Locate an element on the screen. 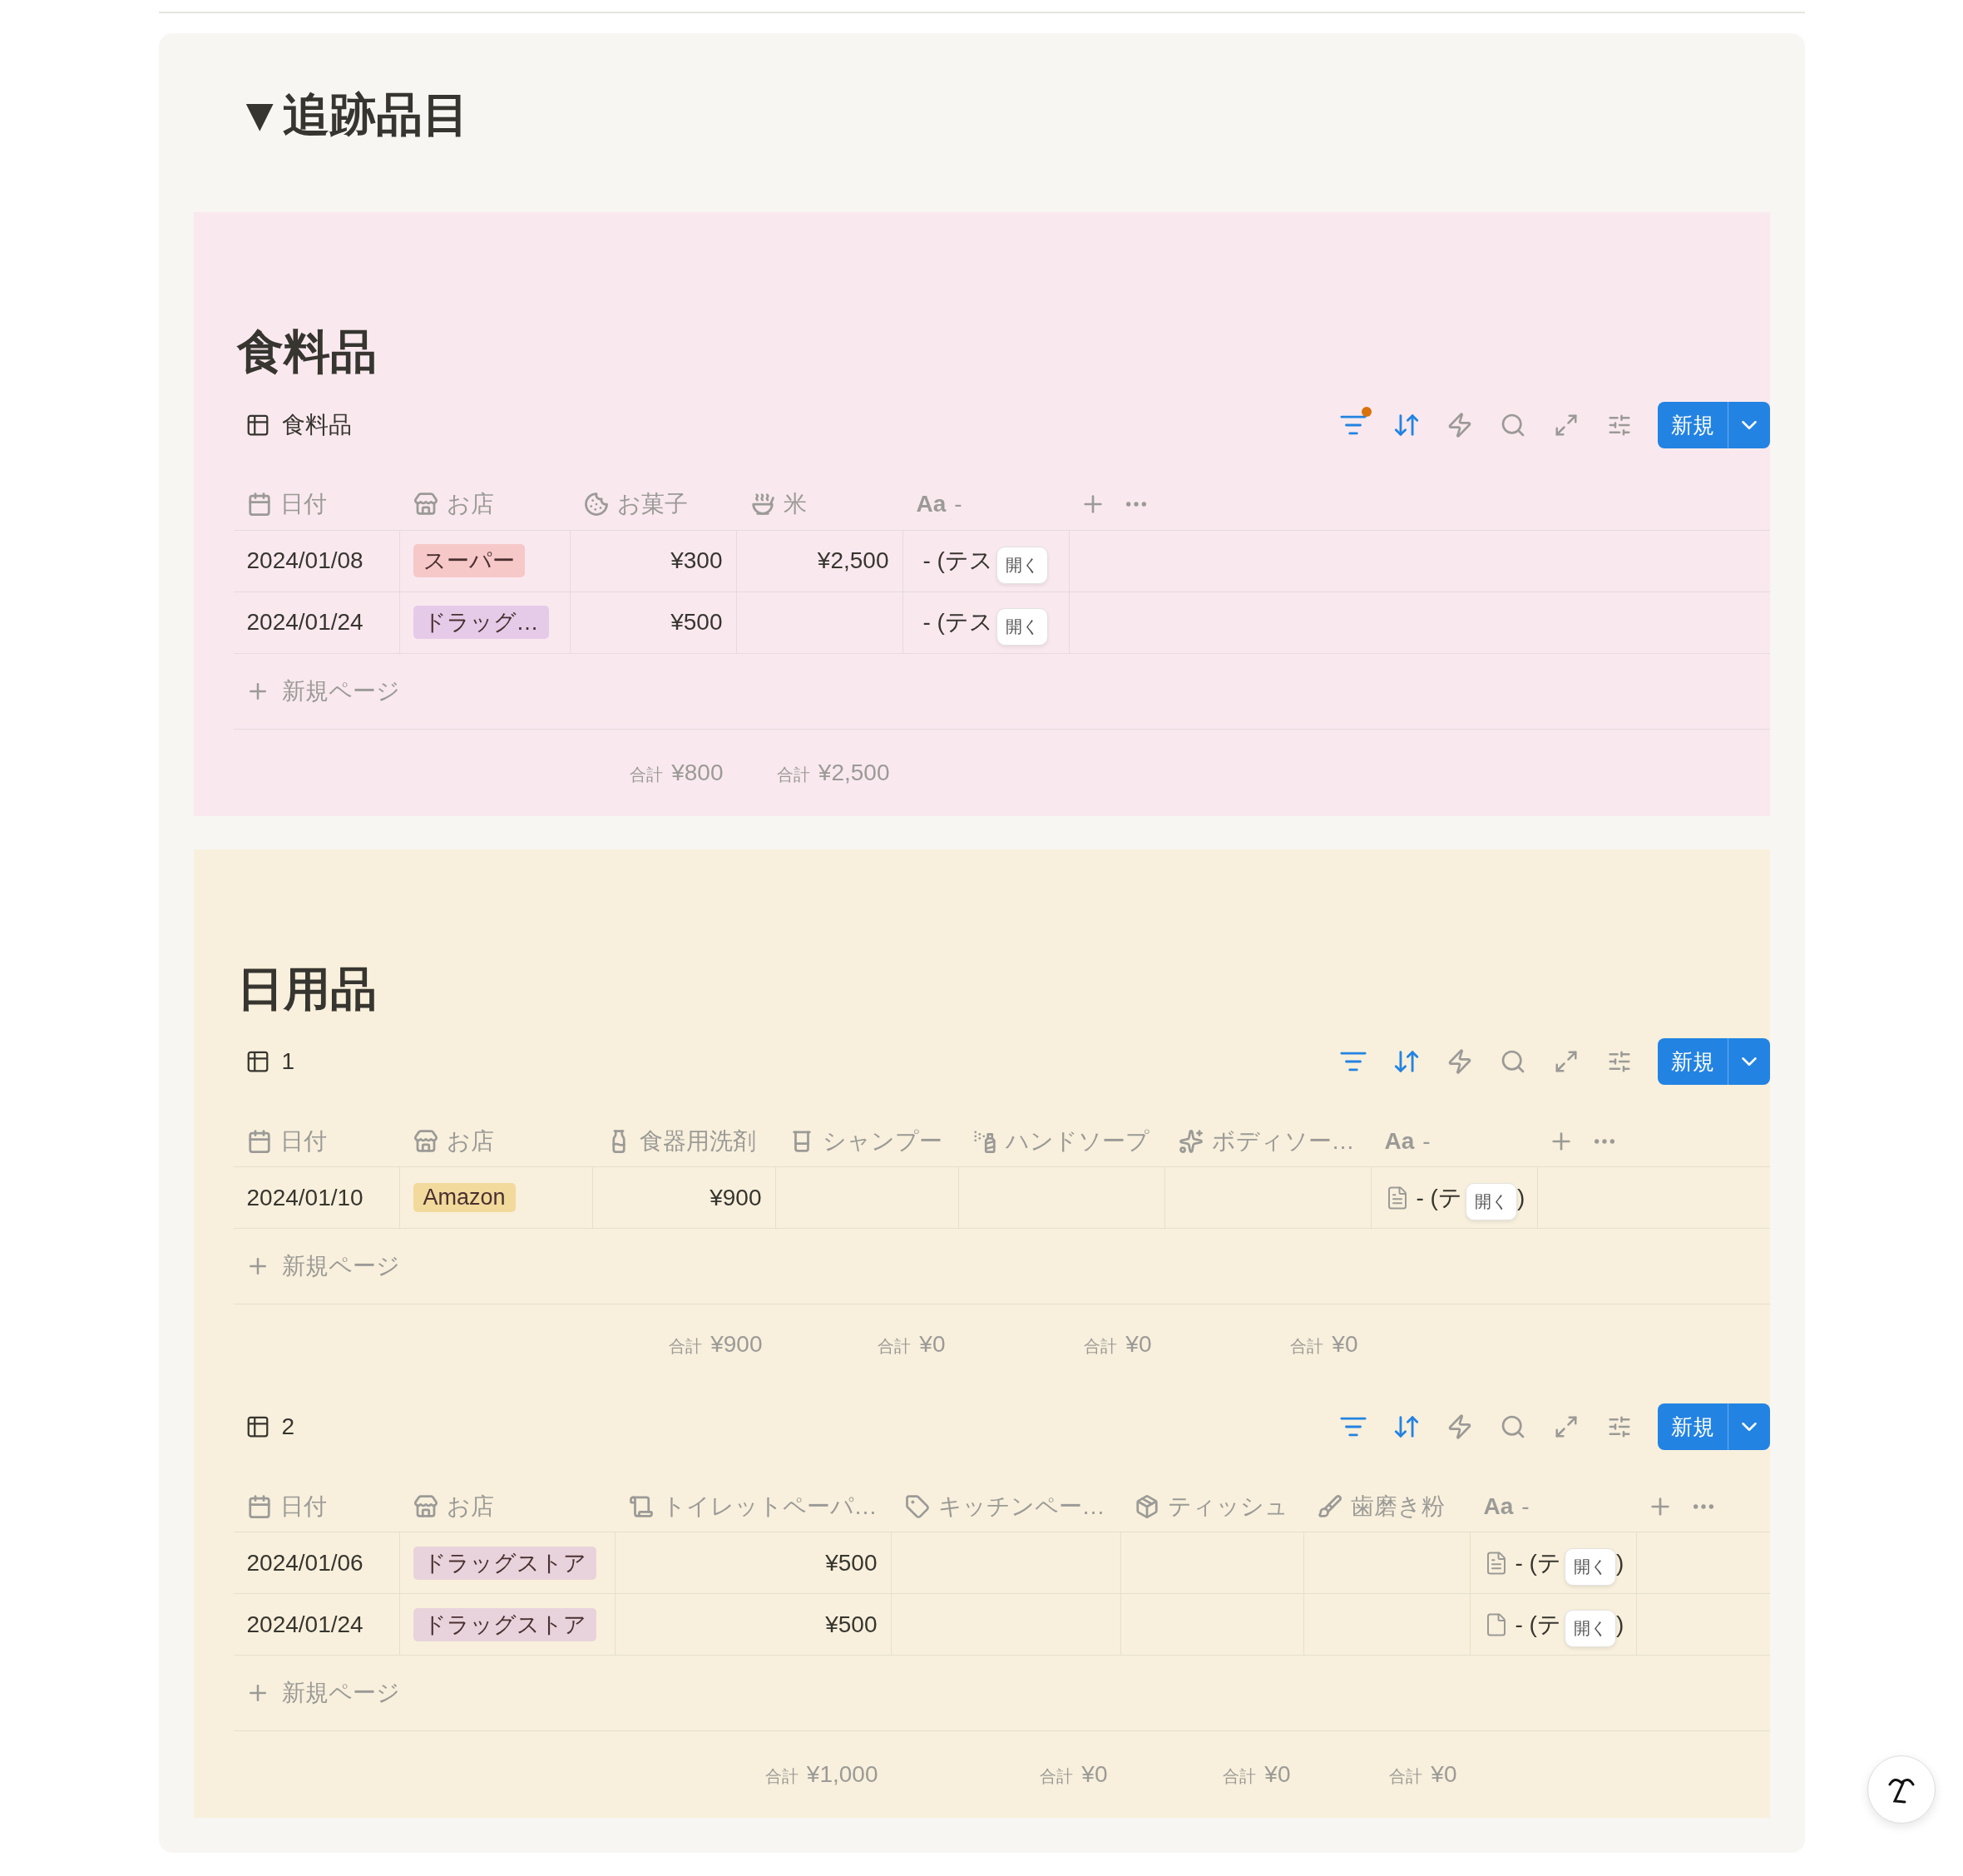  brush-icon is located at coordinates (1329, 1506).